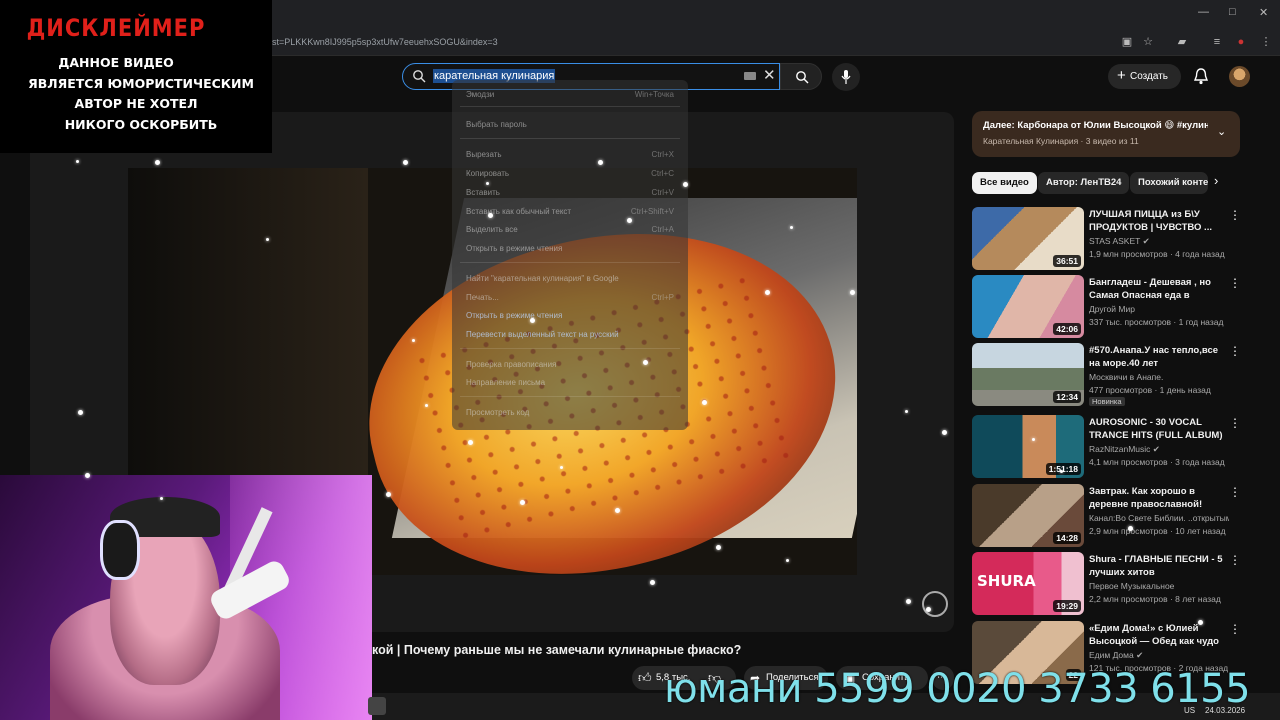 The height and width of the screenshot is (720, 1280). I want to click on close-window-icon: ✕, so click(1263, 12).